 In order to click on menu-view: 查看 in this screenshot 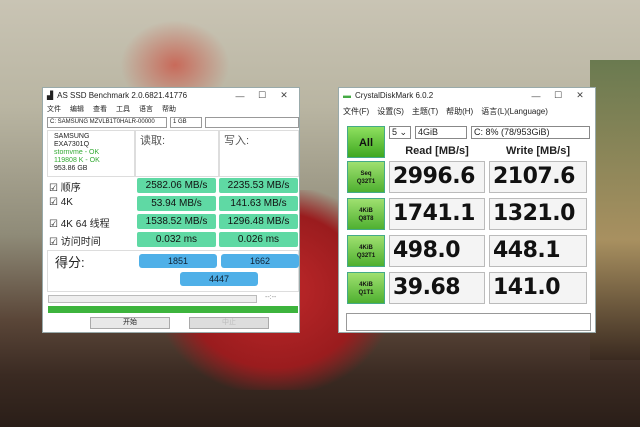, I will do `click(100, 109)`.